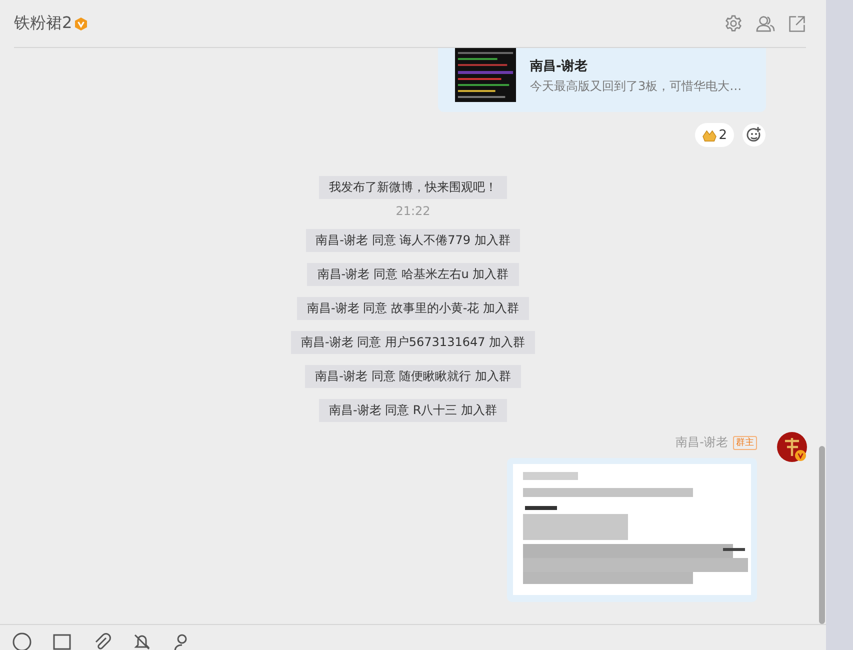 This screenshot has height=650, width=853. Describe the element at coordinates (709, 135) in the screenshot. I see `crown-icon` at that location.